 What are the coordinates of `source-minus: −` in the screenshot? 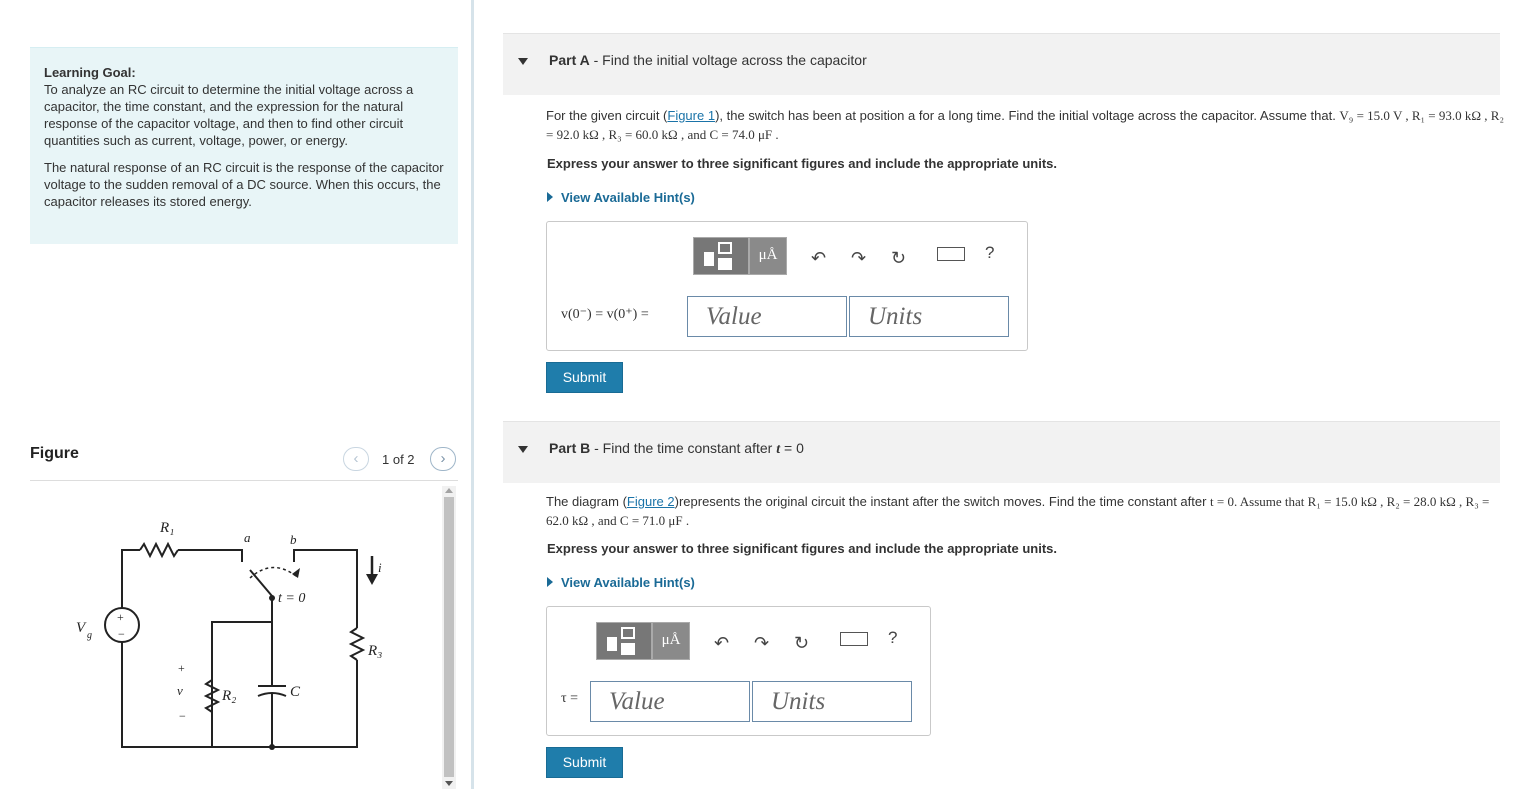 It's located at (121, 634).